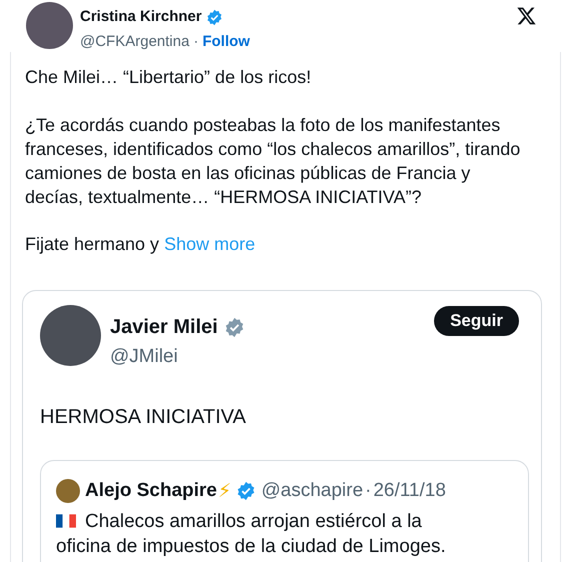 This screenshot has height=562, width=567. Describe the element at coordinates (225, 491) in the screenshot. I see `lightning-emoji: ⚡` at that location.